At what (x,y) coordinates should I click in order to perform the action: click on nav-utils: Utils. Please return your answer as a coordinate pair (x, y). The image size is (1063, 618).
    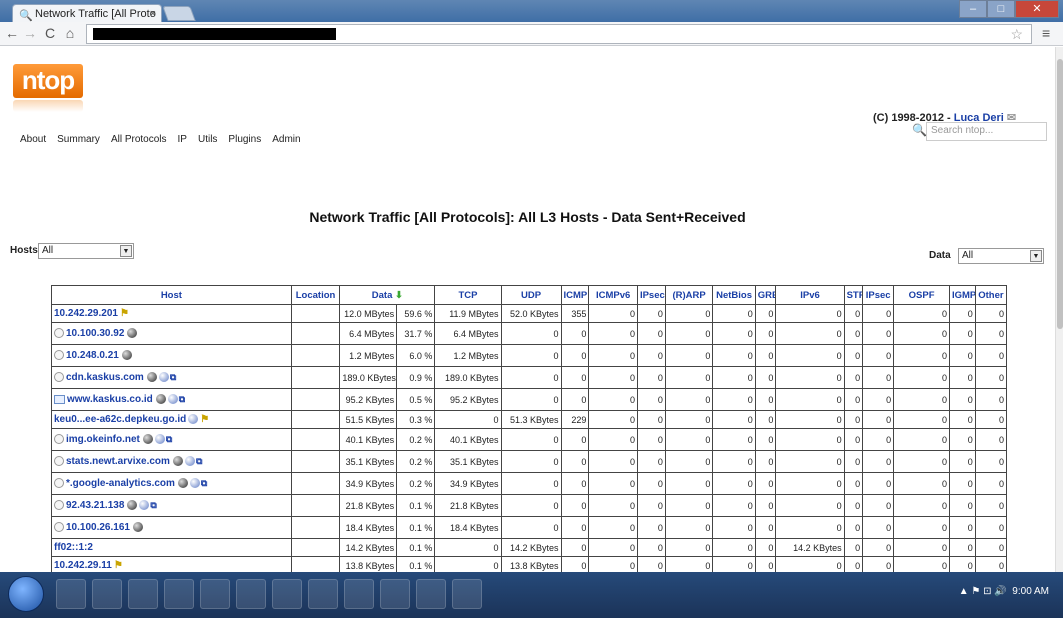
    Looking at the image, I should click on (207, 139).